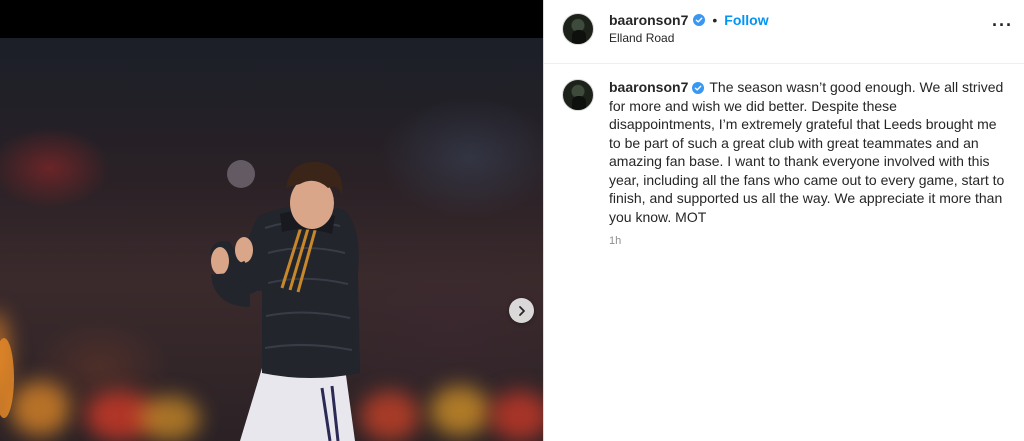 This screenshot has height=441, width=1024. Describe the element at coordinates (807, 241) in the screenshot. I see `post-timestamp: 1h` at that location.